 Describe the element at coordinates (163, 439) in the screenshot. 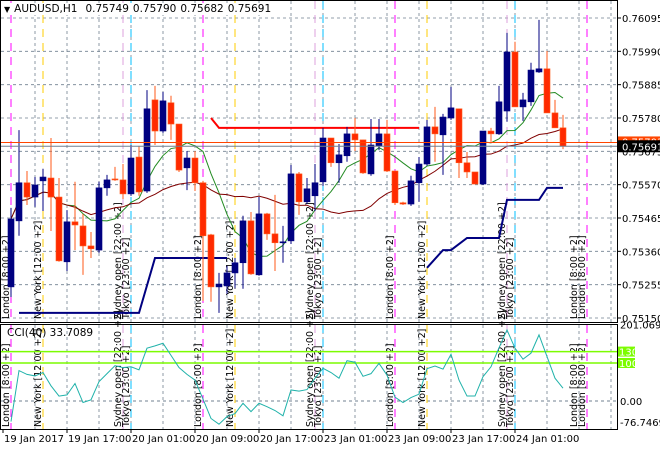

I see `time-axis-label: 20 Jan 01:00` at that location.